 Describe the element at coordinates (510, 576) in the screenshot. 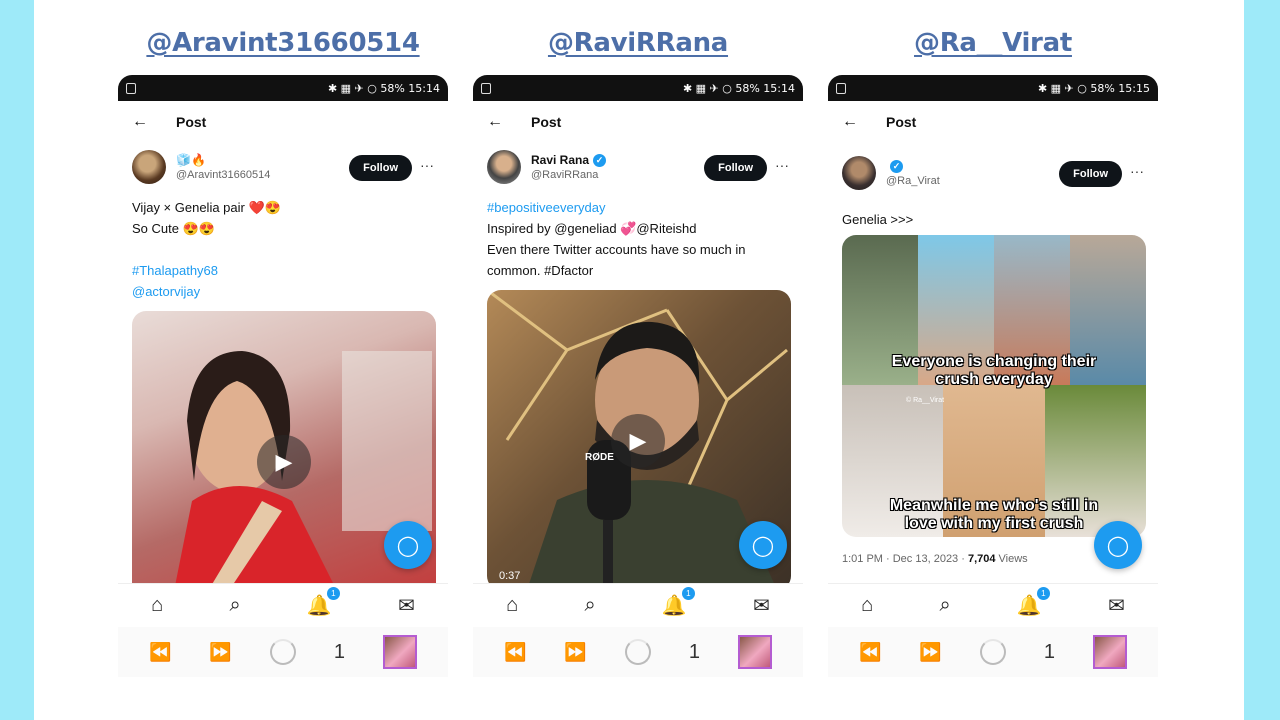

I see `video-duration: 0:37` at that location.